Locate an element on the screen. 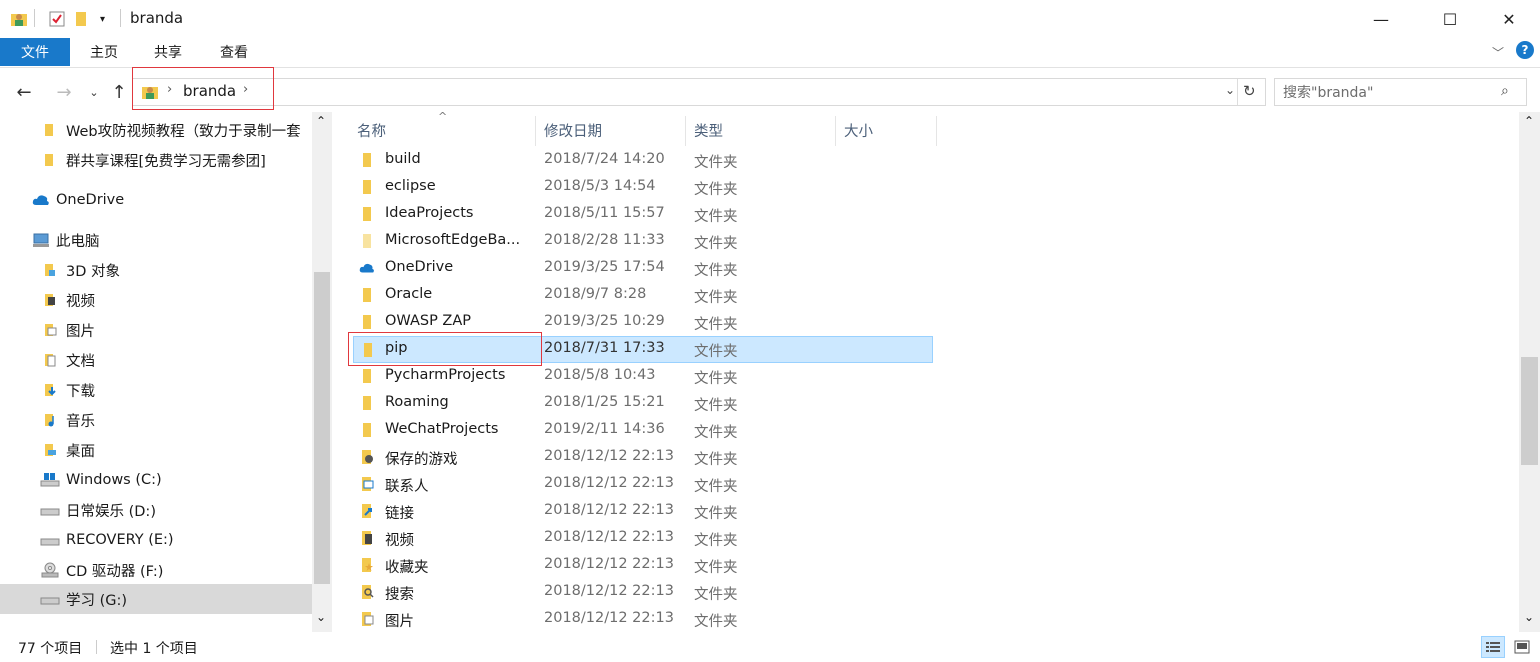 The height and width of the screenshot is (662, 1540). column-header-type: 类型 is located at coordinates (757, 130).